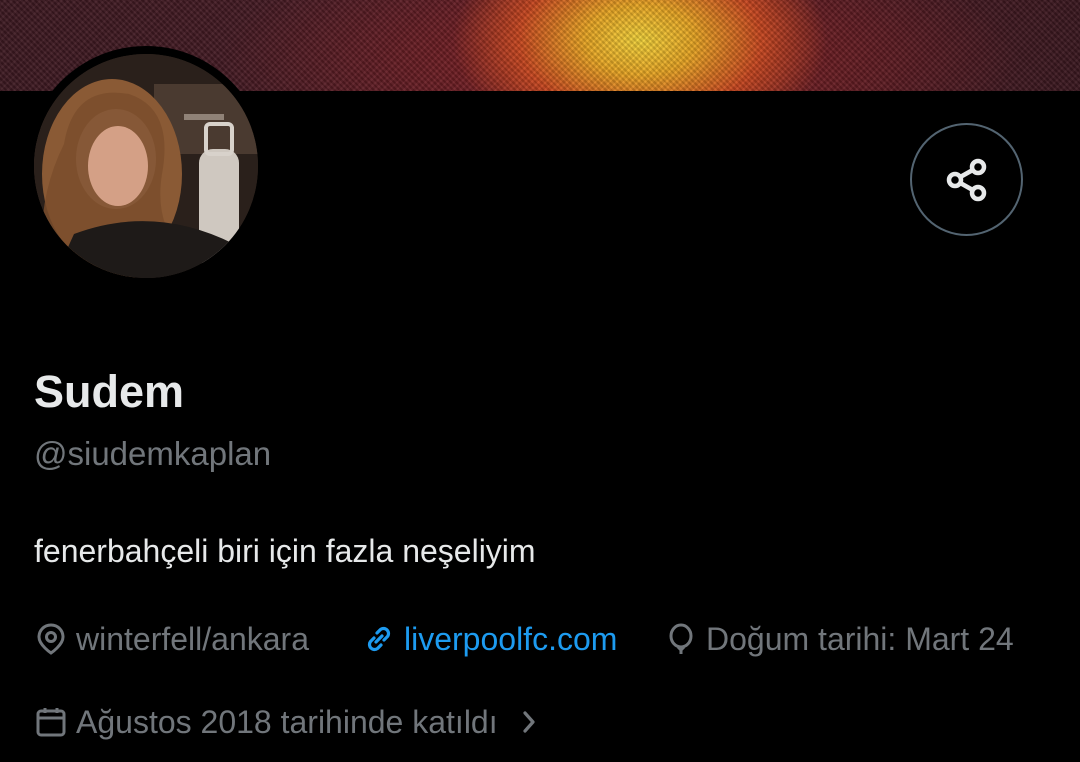 Image resolution: width=1080 pixels, height=762 pixels. Describe the element at coordinates (153, 453) in the screenshot. I see `user-handle: @siudemkaplan` at that location.